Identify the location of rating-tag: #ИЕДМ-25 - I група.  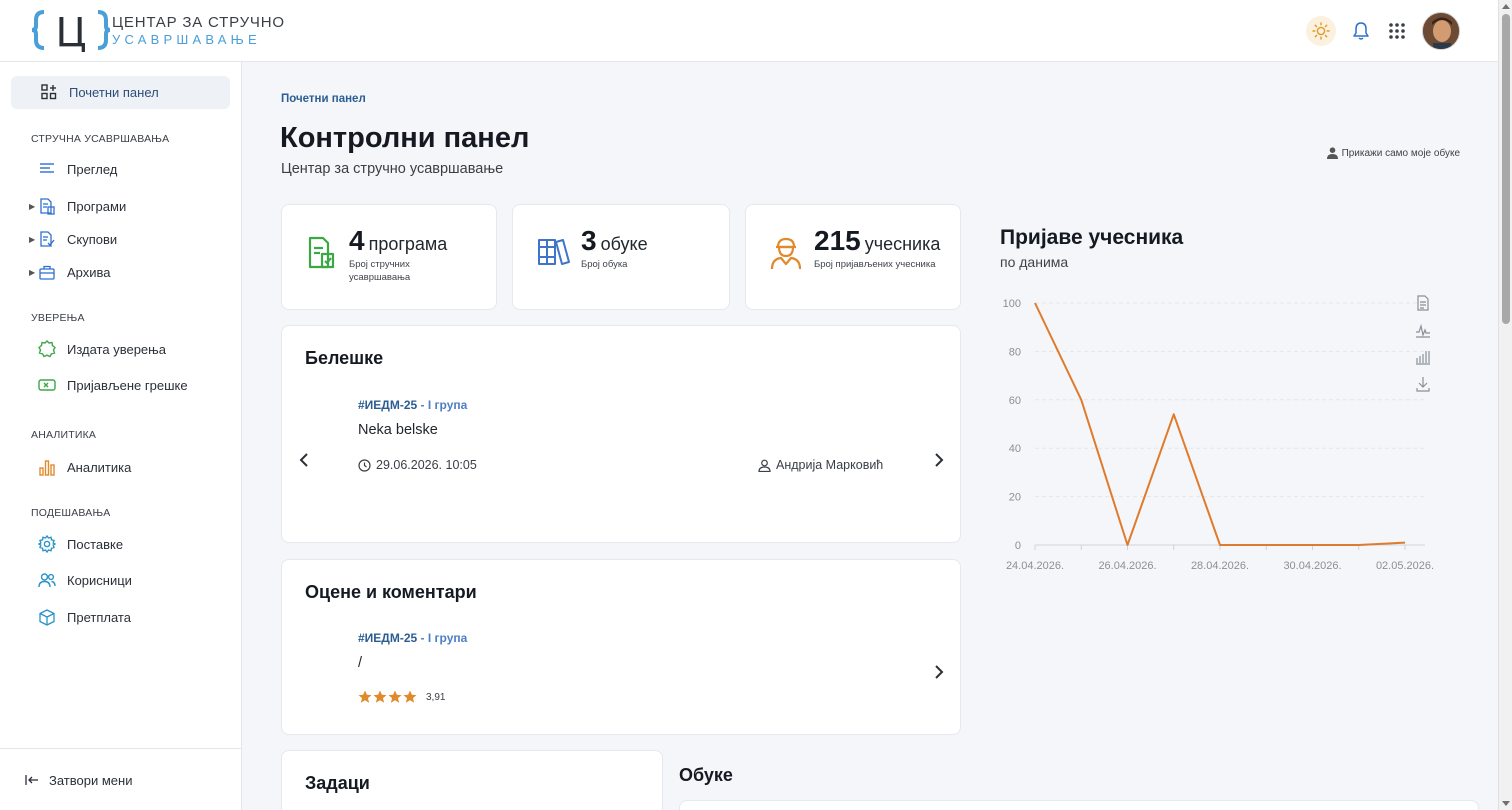
(412, 638).